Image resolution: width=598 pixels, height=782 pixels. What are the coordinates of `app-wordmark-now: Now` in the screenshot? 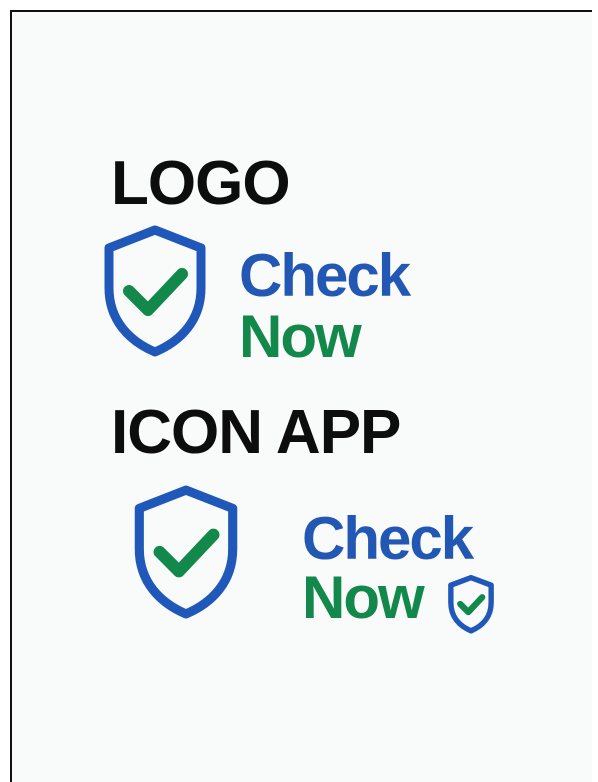 It's located at (363, 597).